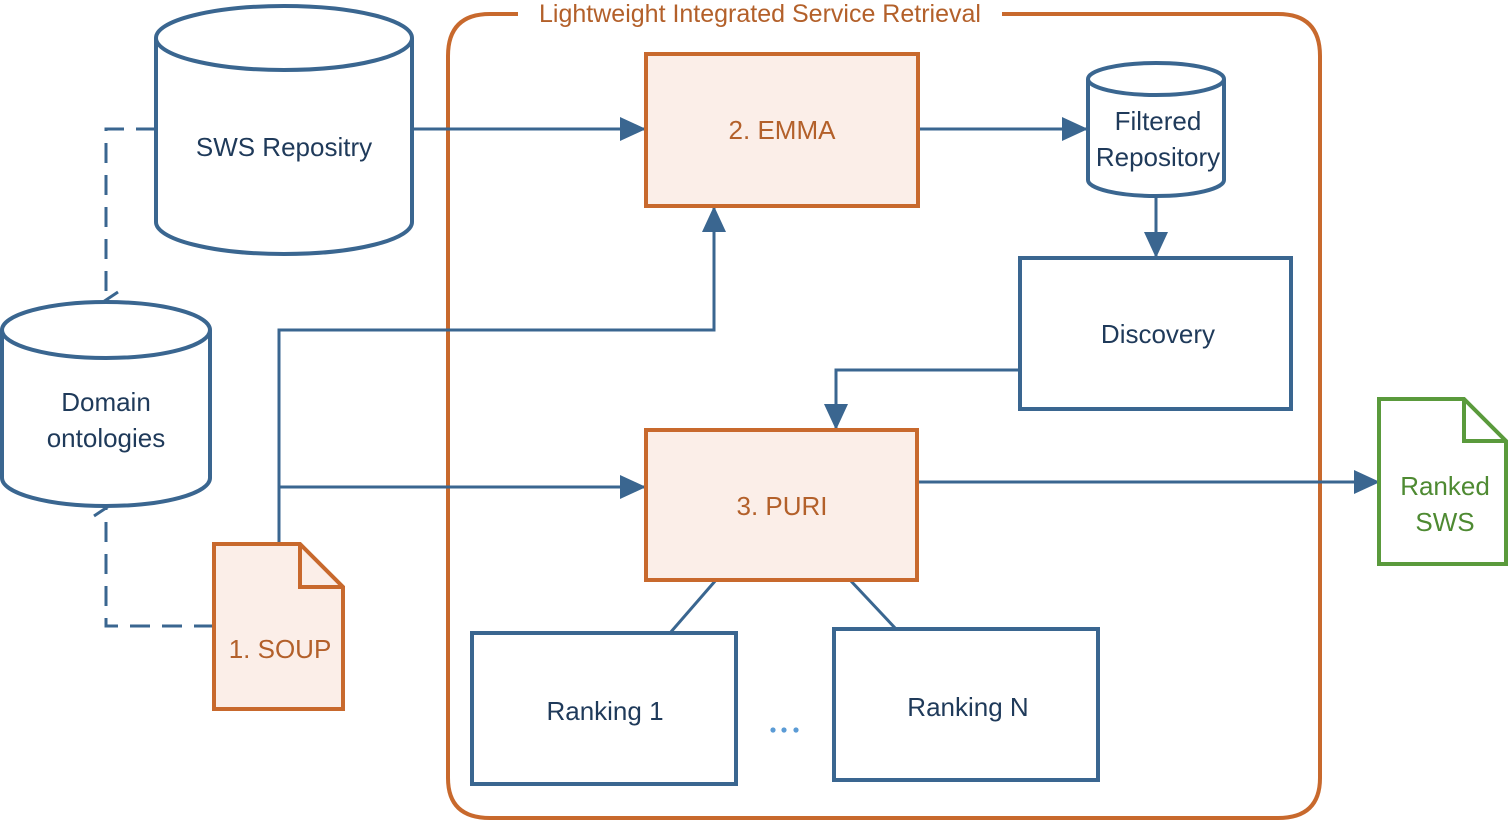  Describe the element at coordinates (284, 147) in the screenshot. I see `sws-repository-label: SWS Repositry` at that location.